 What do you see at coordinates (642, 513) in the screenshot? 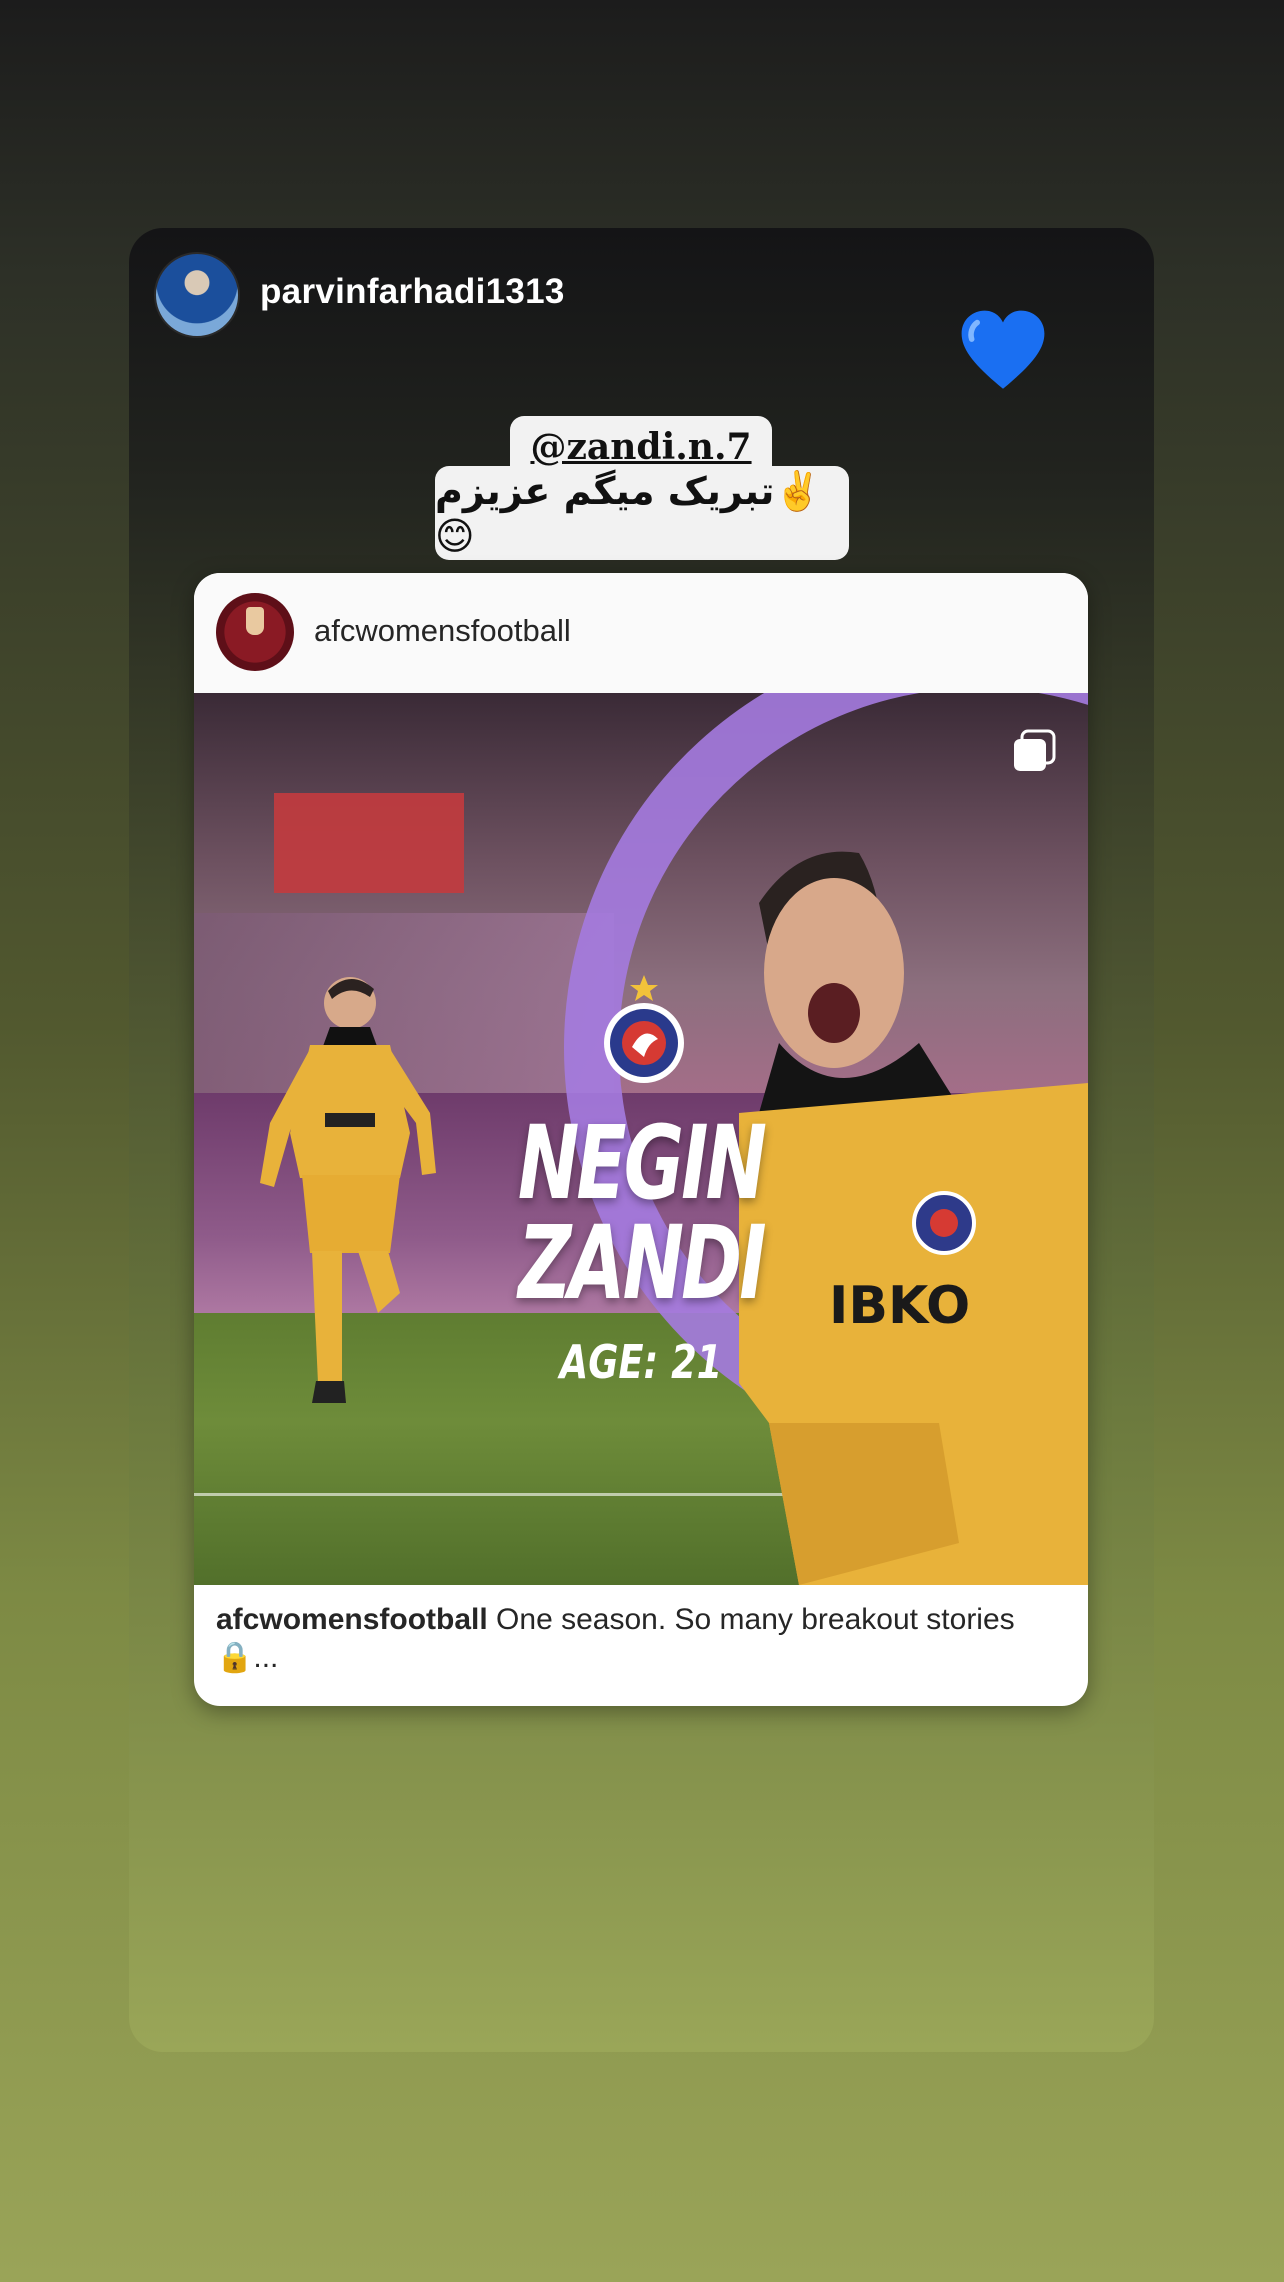
I see `story-caption-text: تبریک میگم عزیزم✌️😊` at bounding box center [642, 513].